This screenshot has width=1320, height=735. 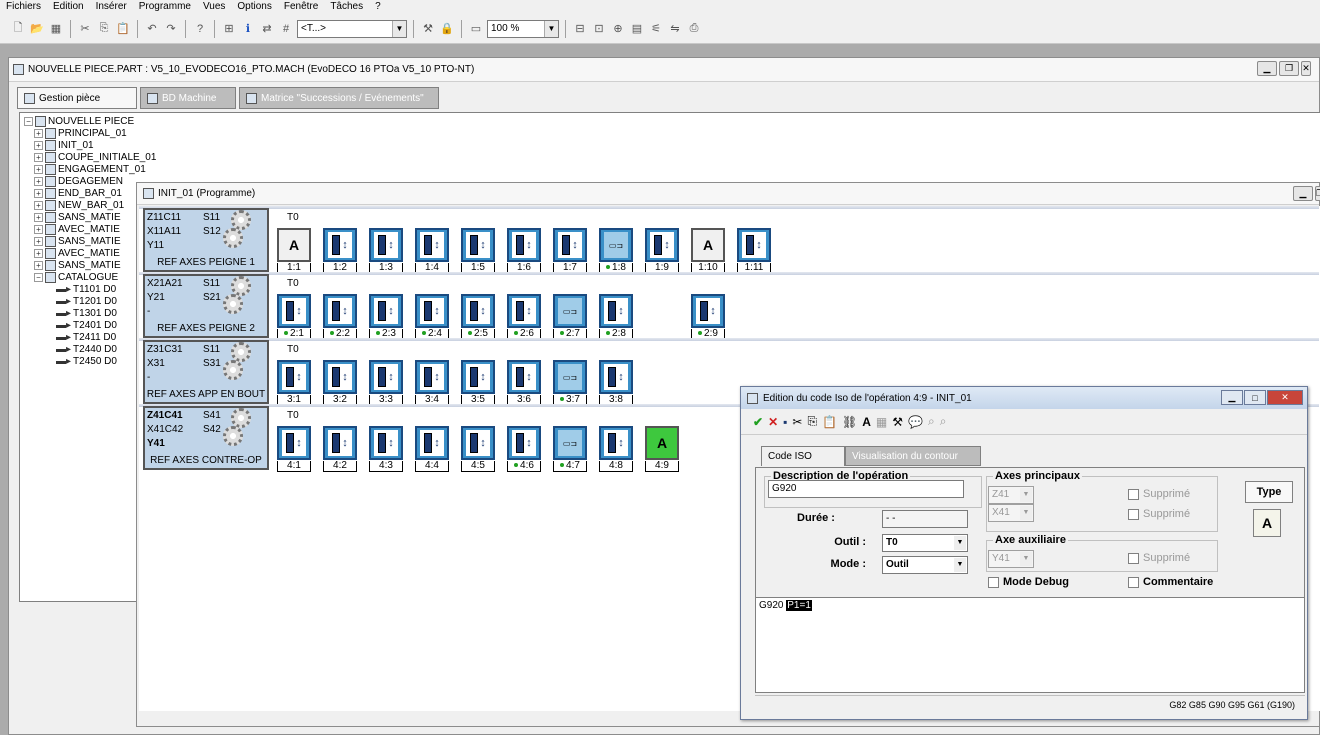 I want to click on collapse-icon: −, so click(x=28, y=121).